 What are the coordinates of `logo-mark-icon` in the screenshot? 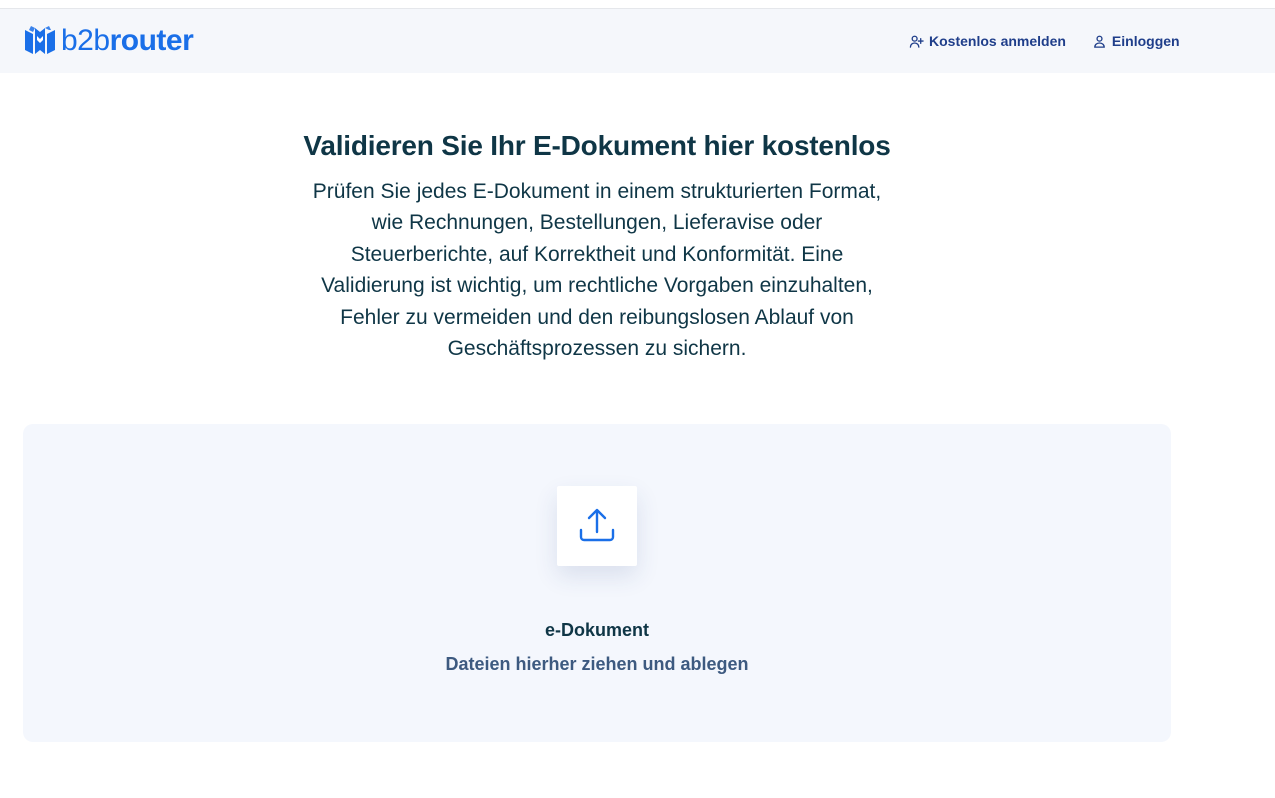 It's located at (40, 40).